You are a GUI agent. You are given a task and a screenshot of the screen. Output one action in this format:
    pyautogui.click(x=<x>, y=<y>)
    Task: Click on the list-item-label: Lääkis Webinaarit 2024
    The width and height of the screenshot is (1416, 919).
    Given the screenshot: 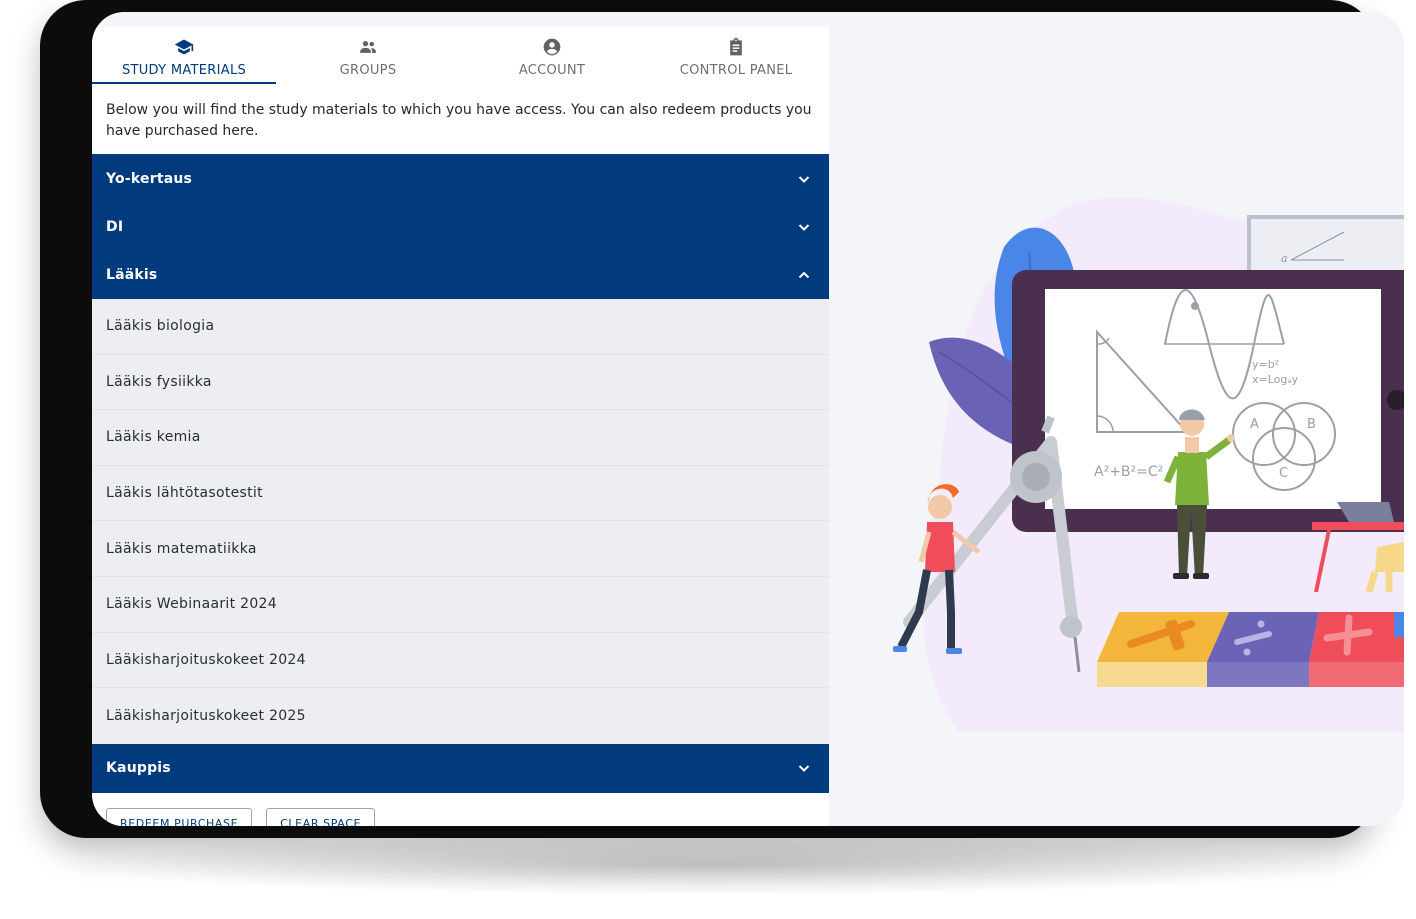 What is the action you would take?
    pyautogui.click(x=191, y=604)
    